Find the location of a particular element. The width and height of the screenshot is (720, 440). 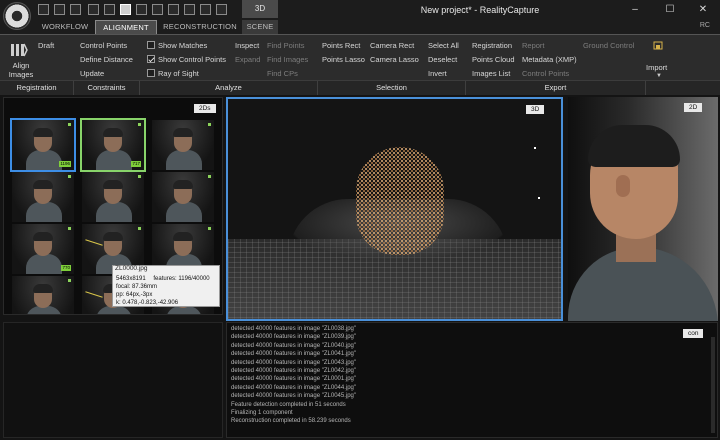

import-icon is located at coordinates (658, 46).